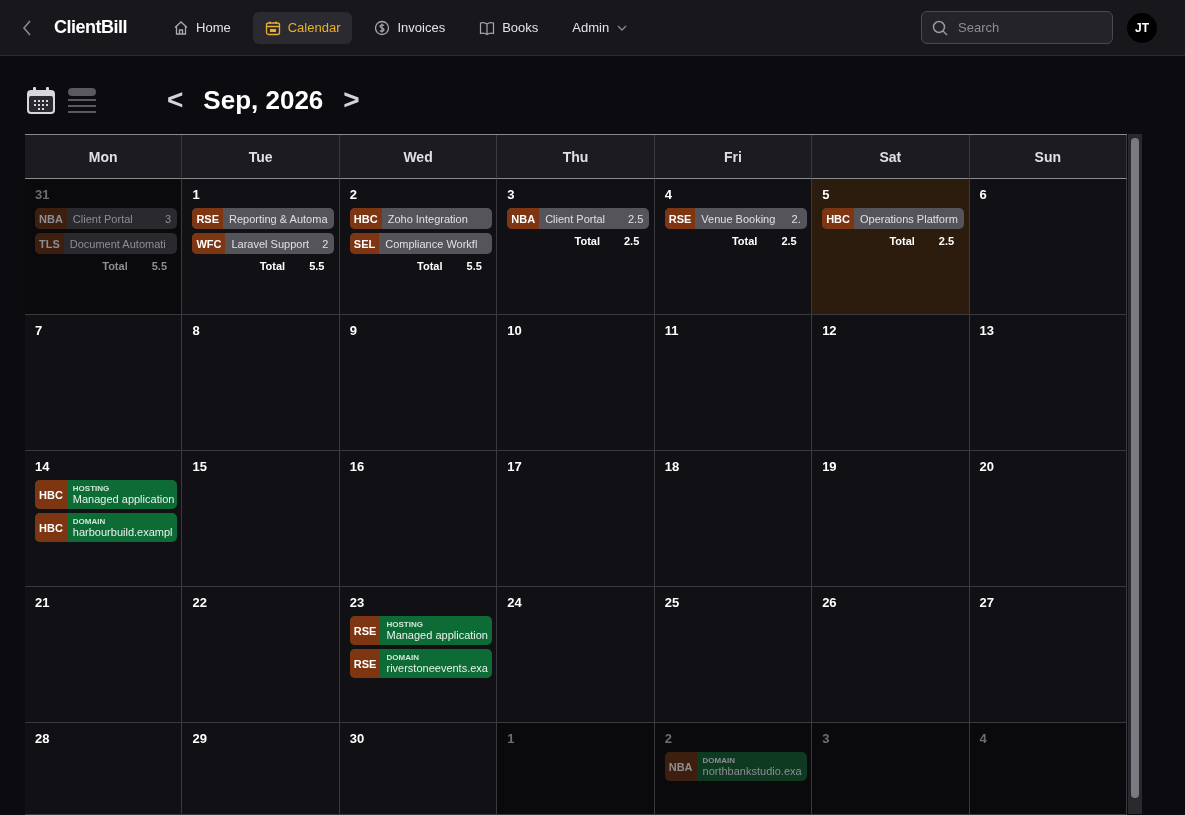 This screenshot has width=1185, height=815. What do you see at coordinates (405, 624) in the screenshot?
I see `renewal-type: HOSTING` at bounding box center [405, 624].